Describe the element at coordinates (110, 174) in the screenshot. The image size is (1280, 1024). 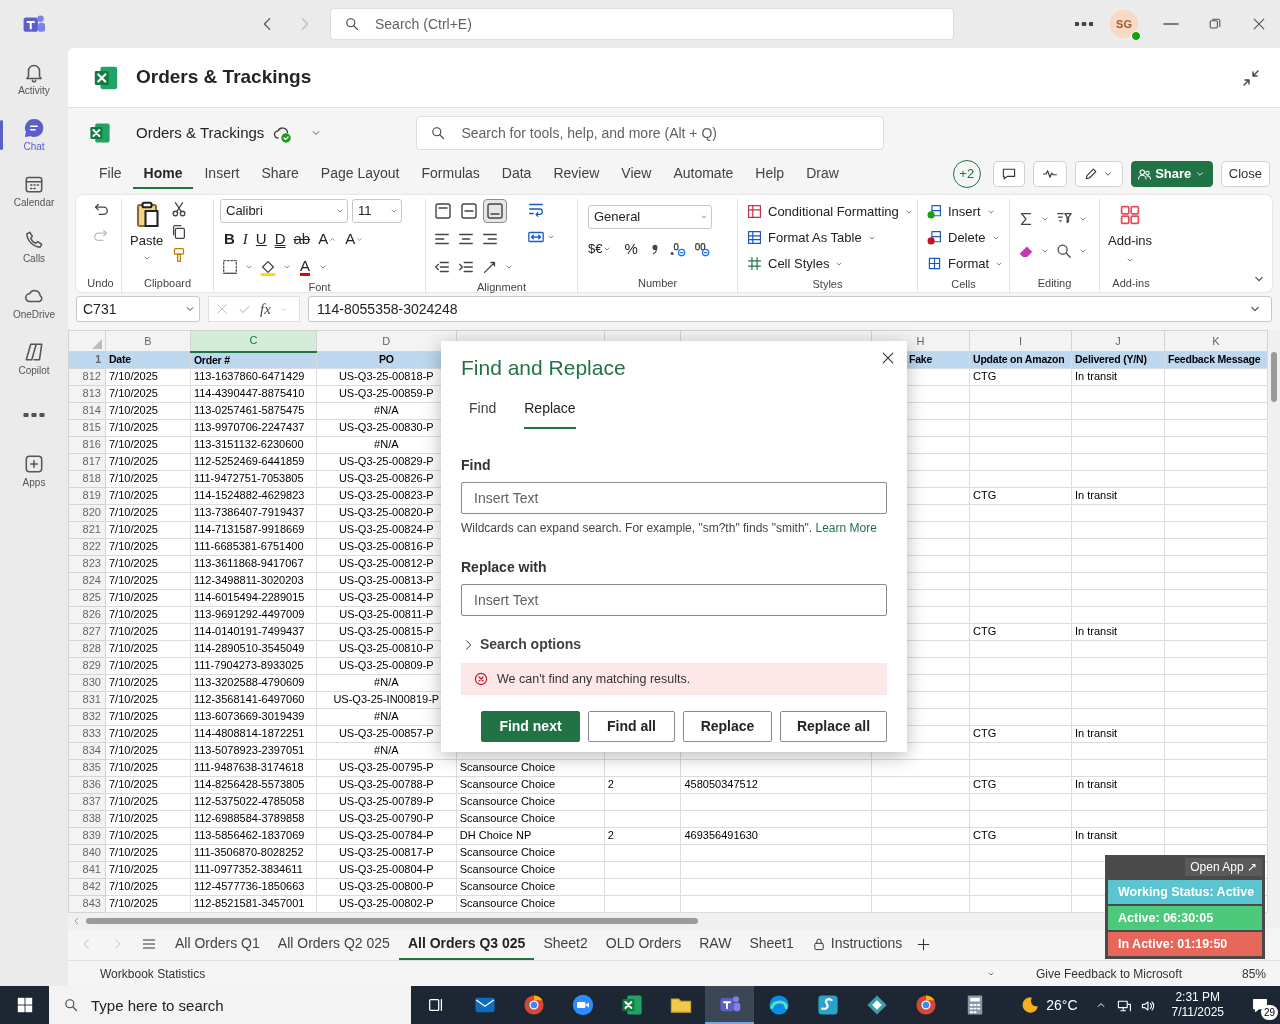
I see `menu-tab: File` at that location.